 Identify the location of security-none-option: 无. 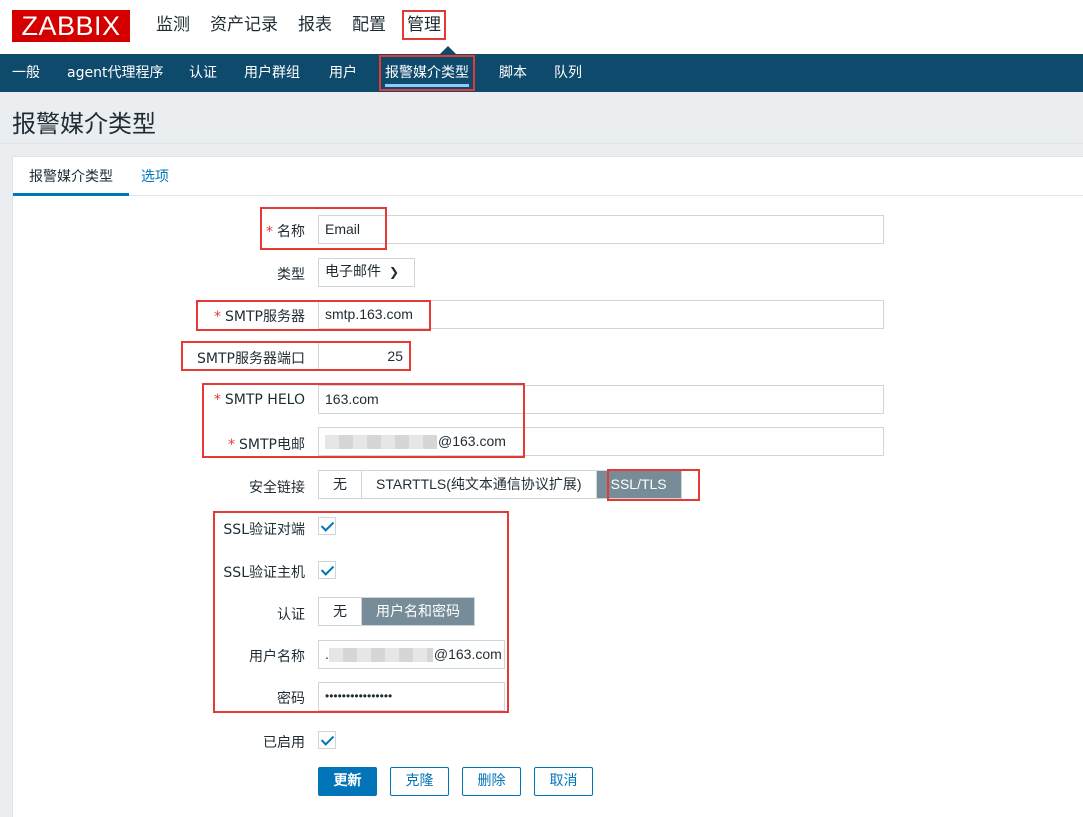
(340, 484).